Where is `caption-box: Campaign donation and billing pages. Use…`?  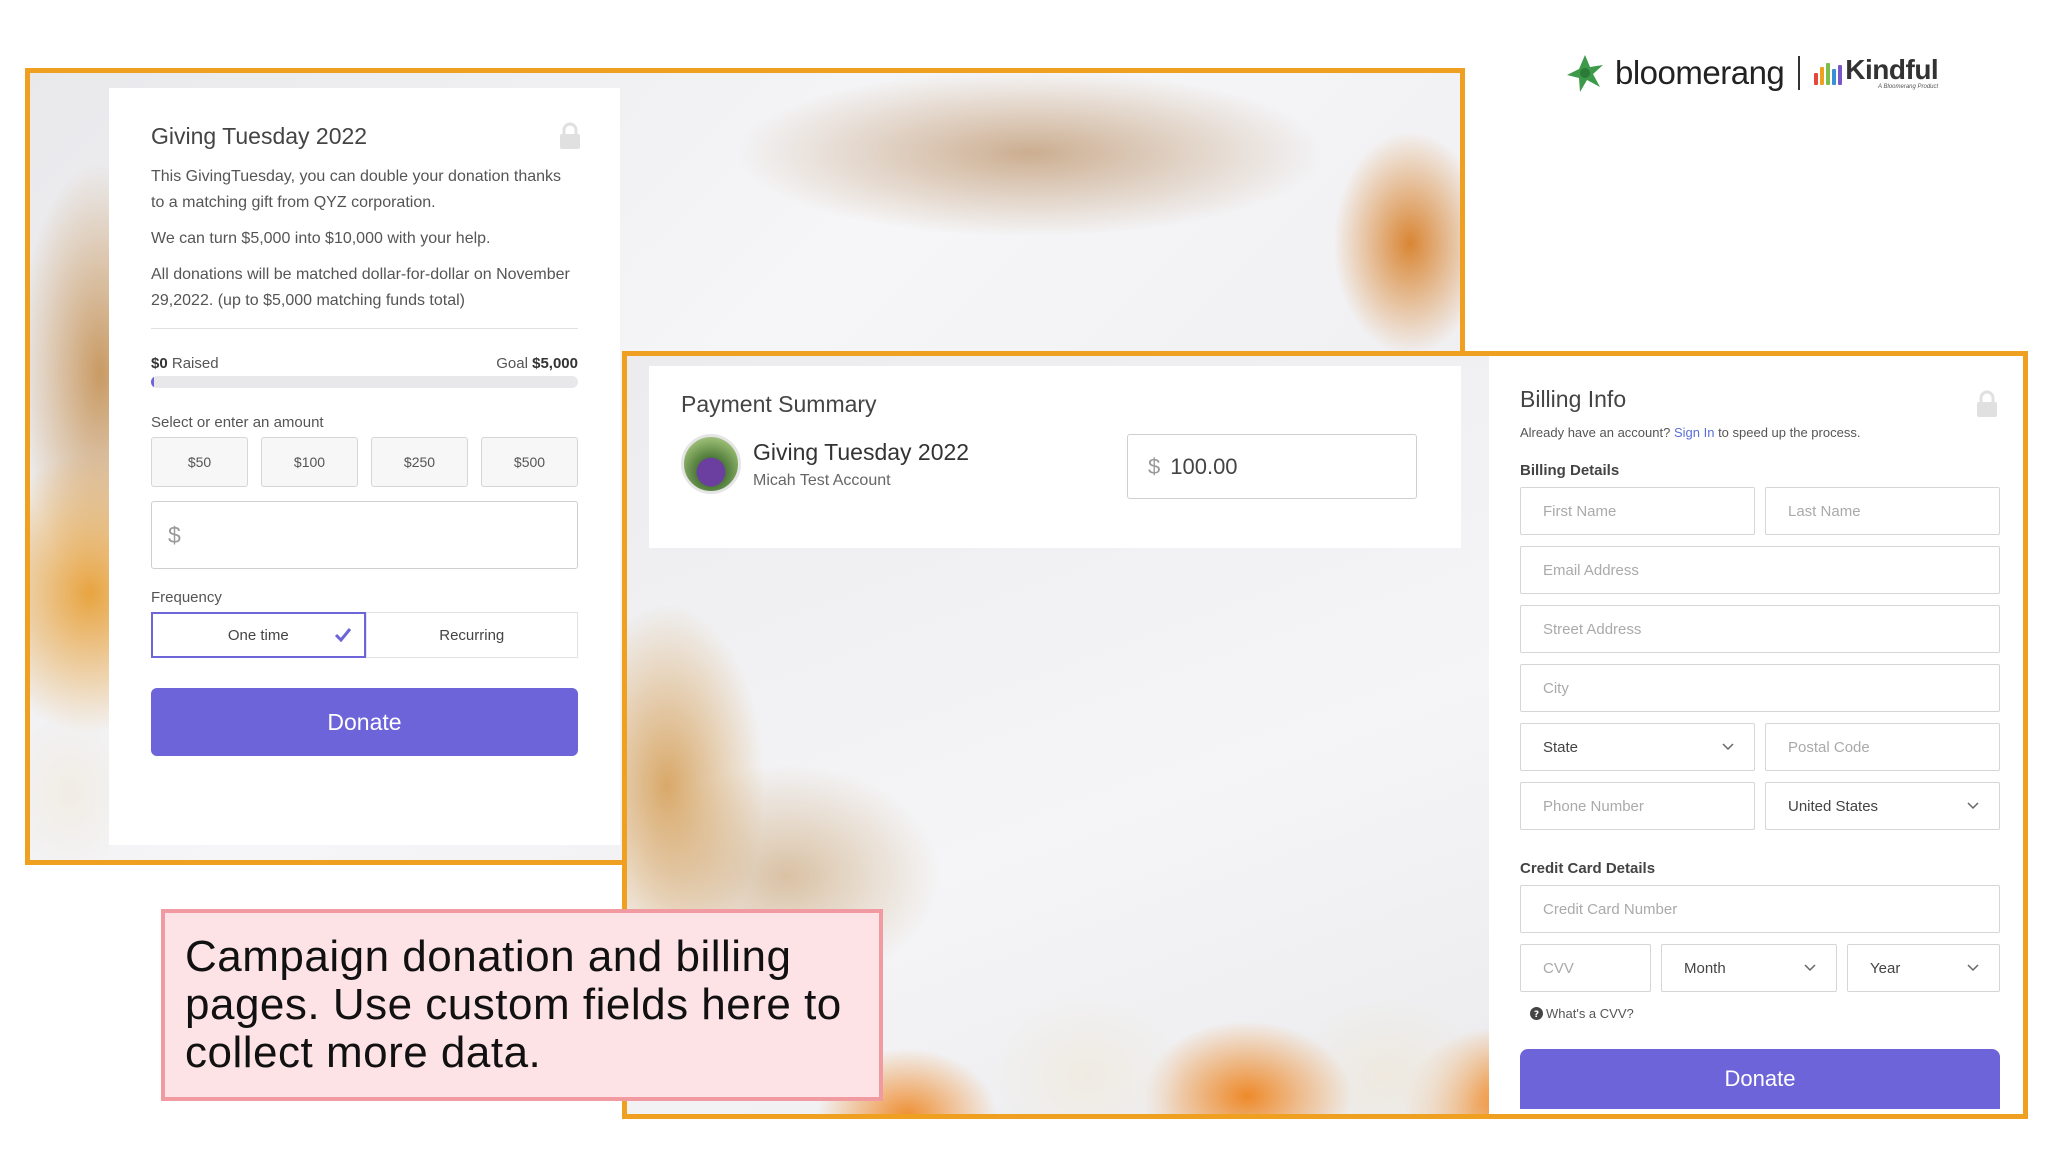 caption-box: Campaign donation and billing pages. Use… is located at coordinates (522, 1005).